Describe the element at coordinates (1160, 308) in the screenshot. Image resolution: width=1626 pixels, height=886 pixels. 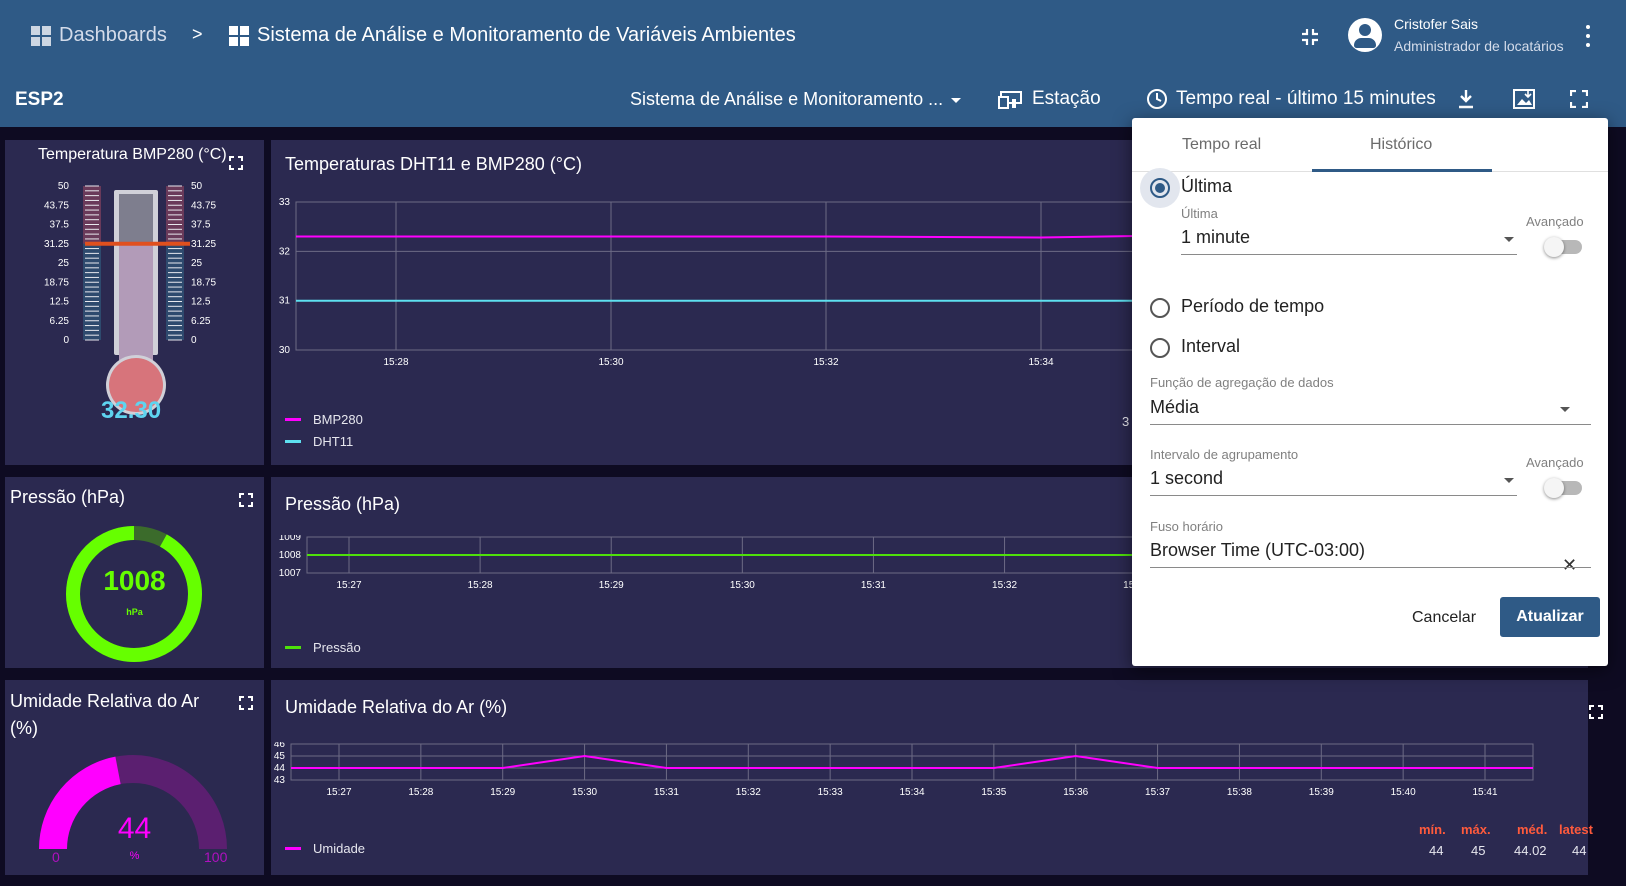
I see `radio-period` at that location.